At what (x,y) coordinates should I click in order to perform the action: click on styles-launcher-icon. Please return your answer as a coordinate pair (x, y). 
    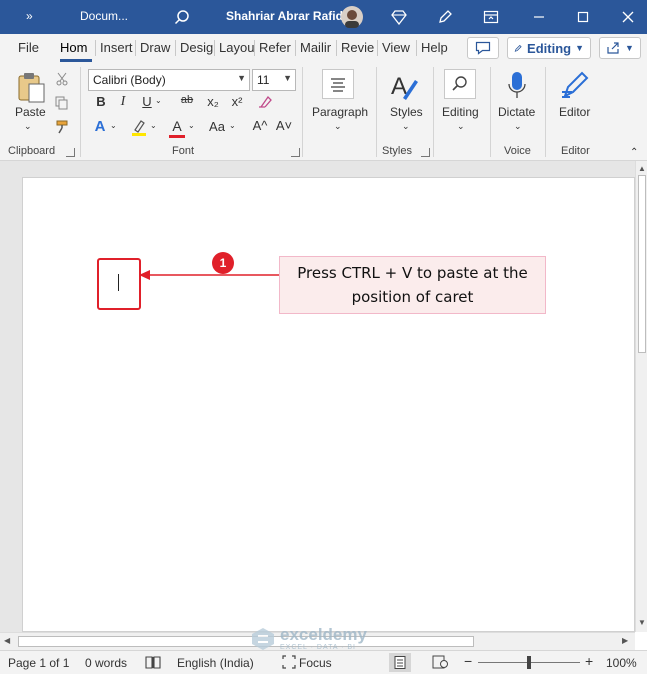
    Looking at the image, I should click on (425, 152).